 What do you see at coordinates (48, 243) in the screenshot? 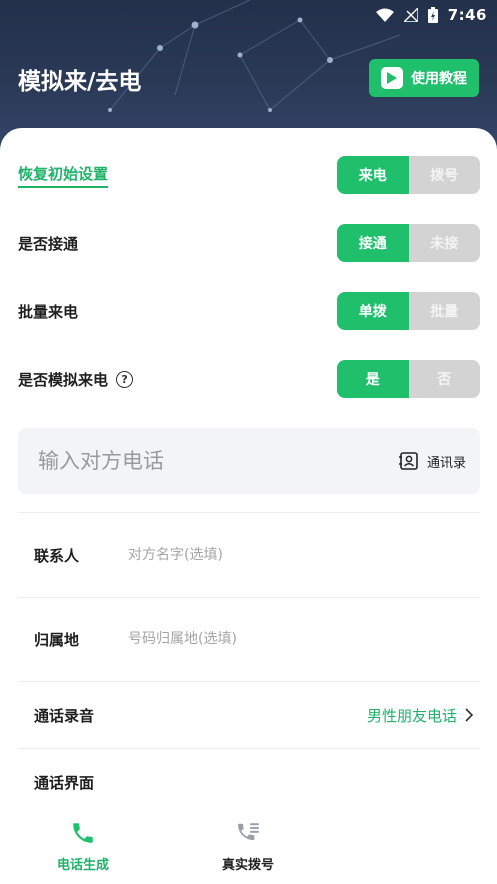
I see `connect-label: 是否接通` at bounding box center [48, 243].